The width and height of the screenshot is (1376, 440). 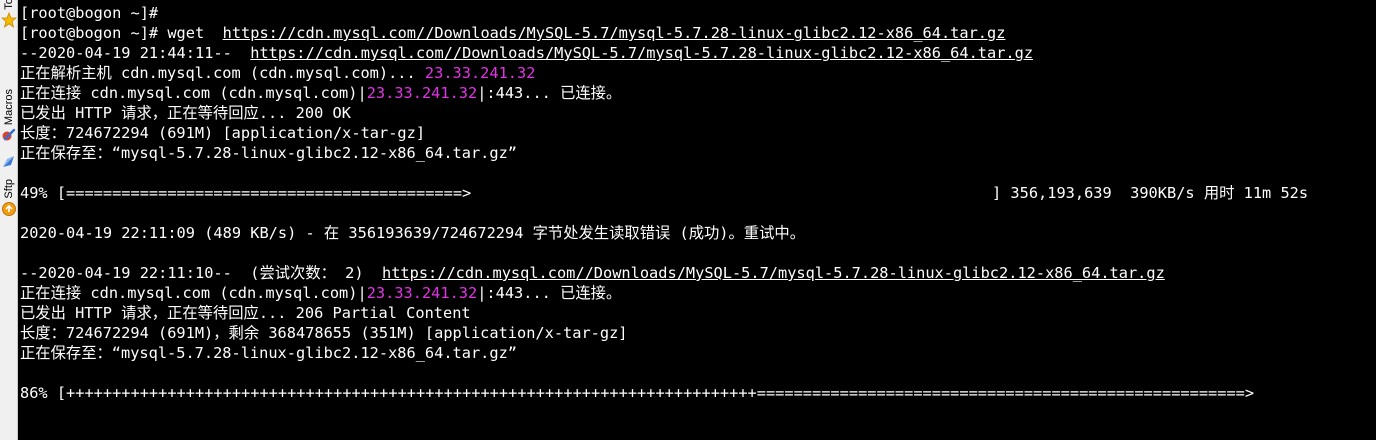 I want to click on sftp-icon, so click(x=9, y=209).